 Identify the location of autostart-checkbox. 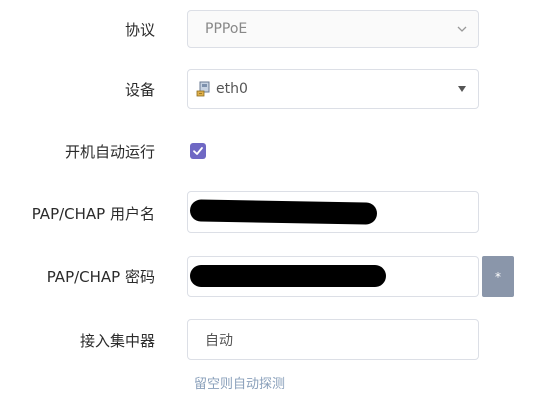
(198, 151).